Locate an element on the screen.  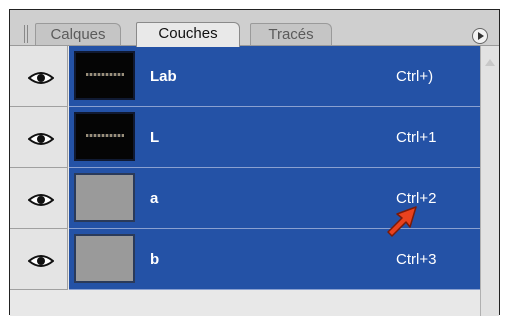
channel-shortcut: Ctrl+3 is located at coordinates (416, 259).